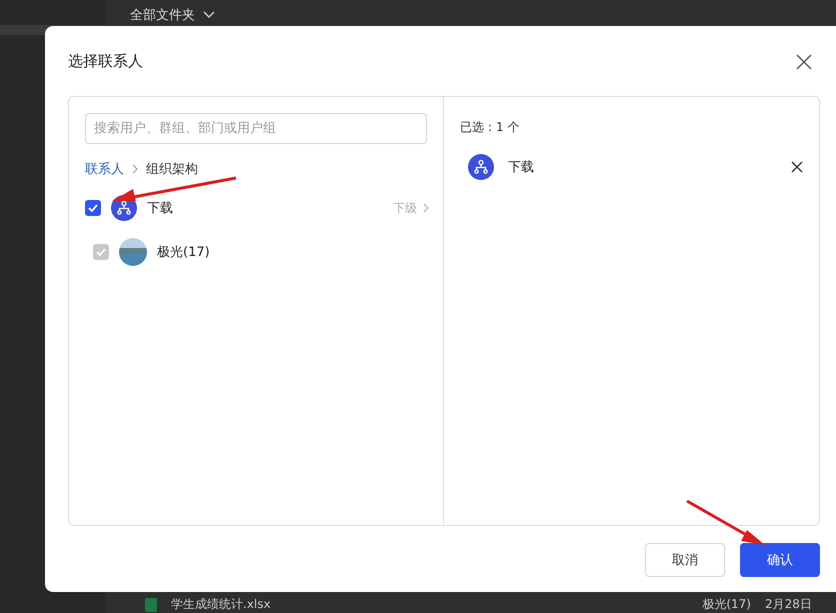 Image resolution: width=836 pixels, height=613 pixels. What do you see at coordinates (490, 127) in the screenshot?
I see `selected-count: 已选：1 个` at bounding box center [490, 127].